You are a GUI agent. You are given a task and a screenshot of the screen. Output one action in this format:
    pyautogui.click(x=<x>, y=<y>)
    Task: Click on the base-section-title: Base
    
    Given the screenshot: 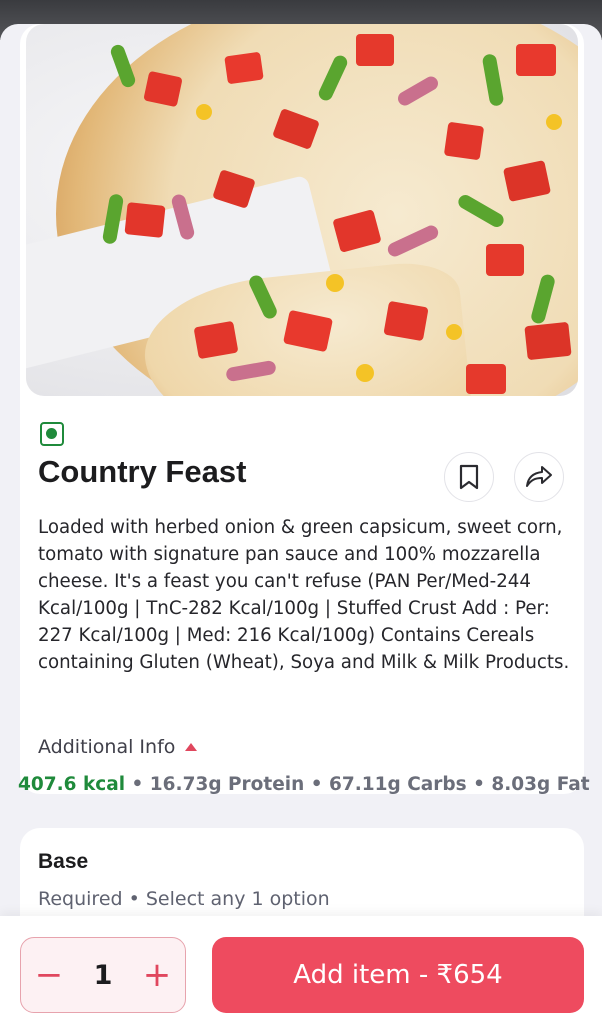 What is the action you would take?
    pyautogui.click(x=63, y=861)
    